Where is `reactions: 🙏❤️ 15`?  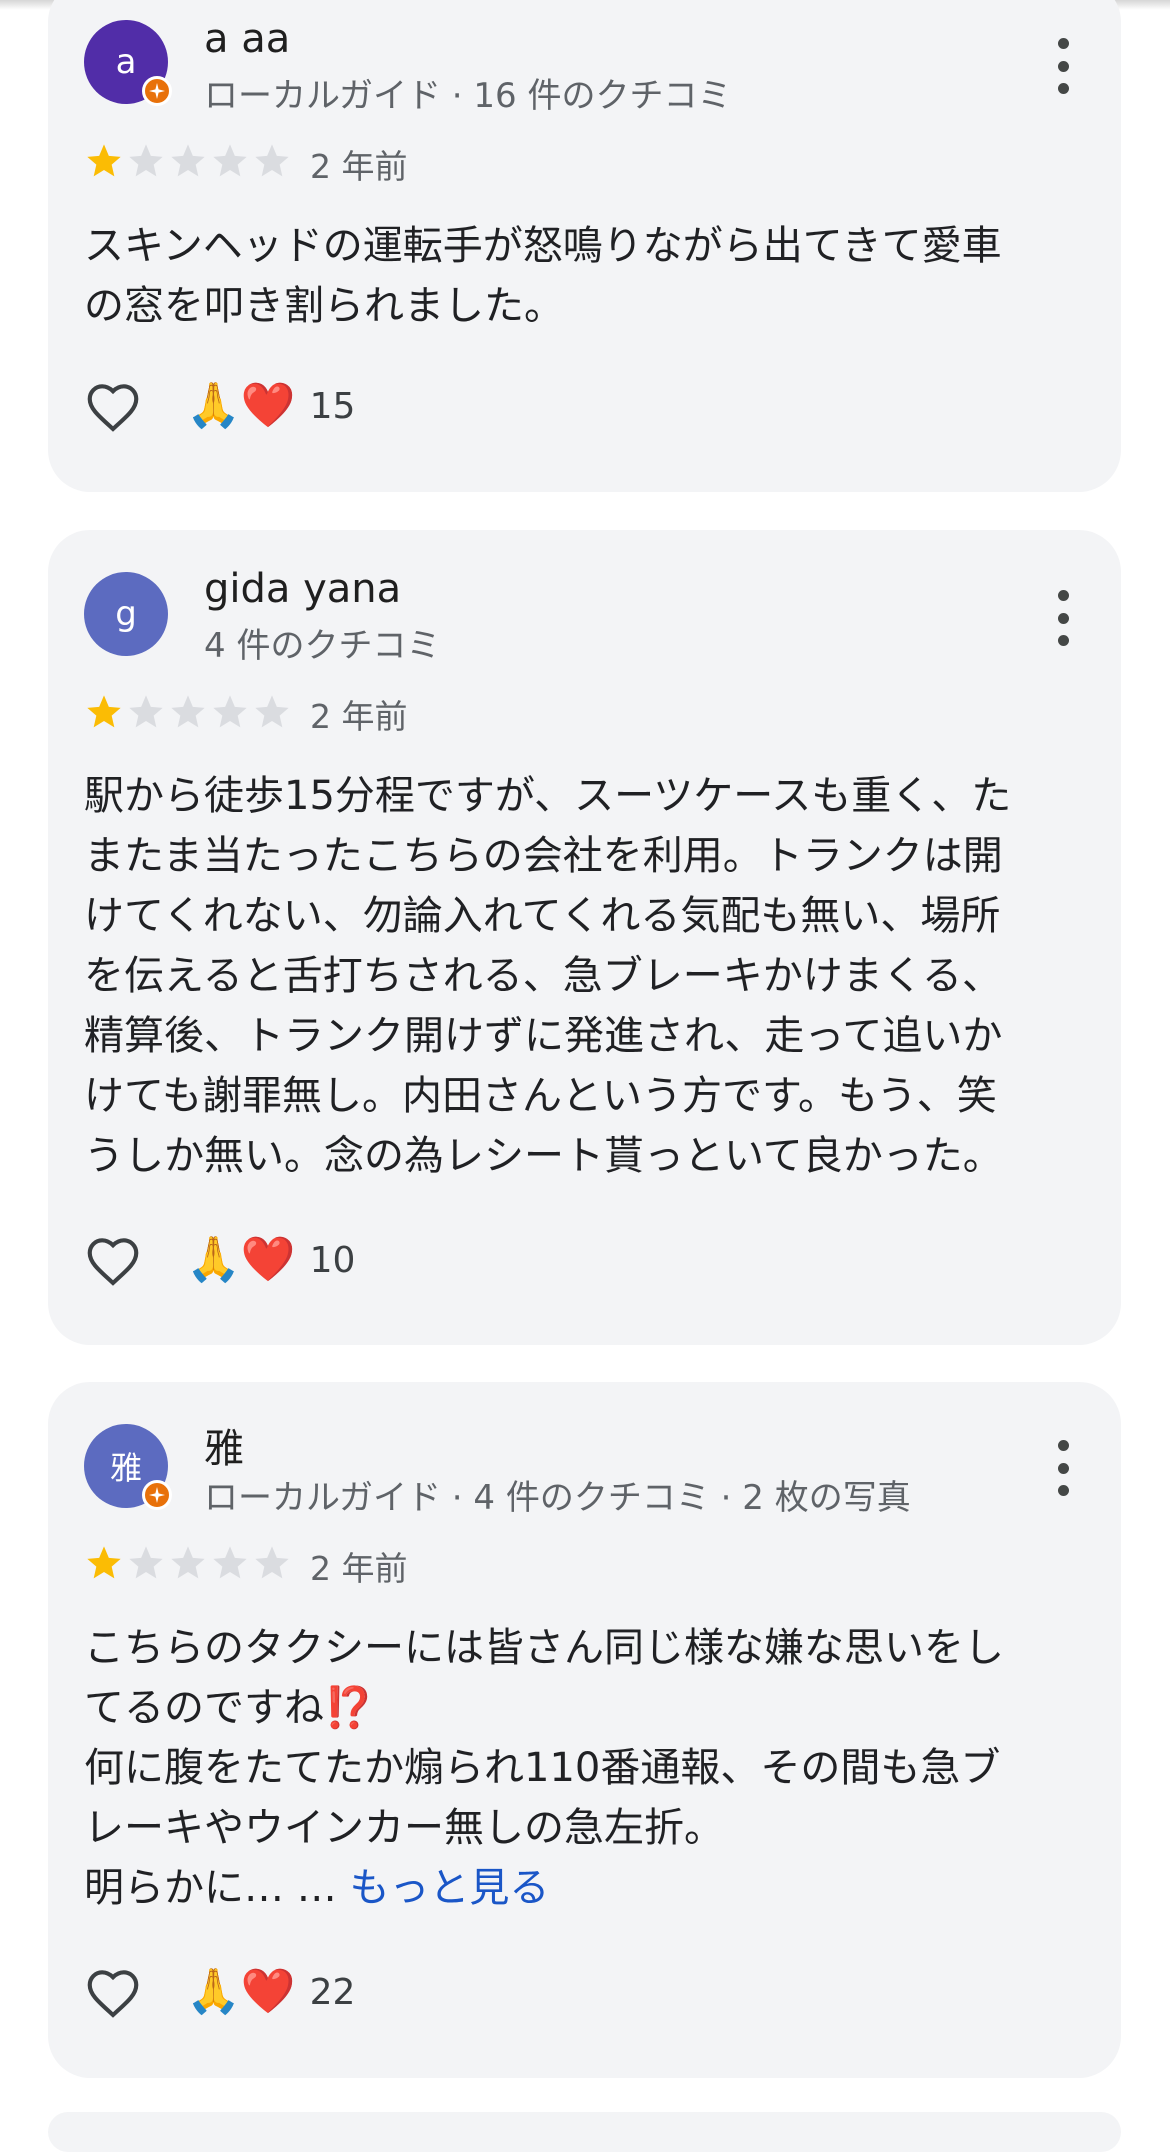
reactions: 🙏❤️ 15 is located at coordinates (270, 406).